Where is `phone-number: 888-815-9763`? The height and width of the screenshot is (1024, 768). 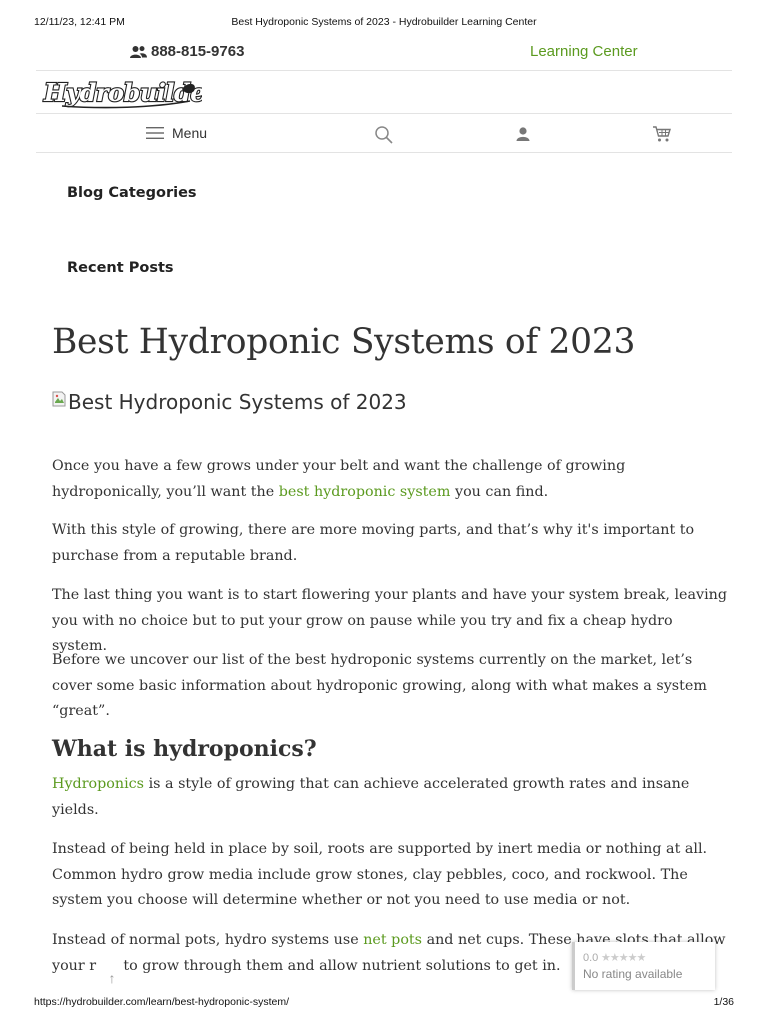
phone-number: 888-815-9763 is located at coordinates (198, 51).